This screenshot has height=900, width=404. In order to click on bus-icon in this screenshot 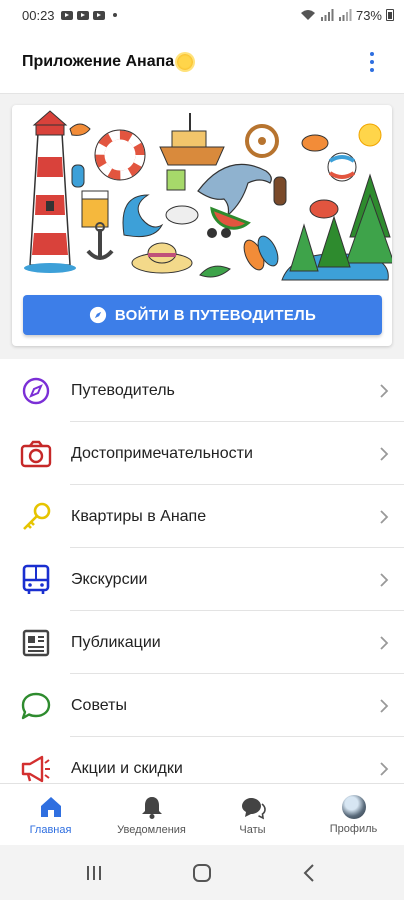, I will do `click(35, 580)`.